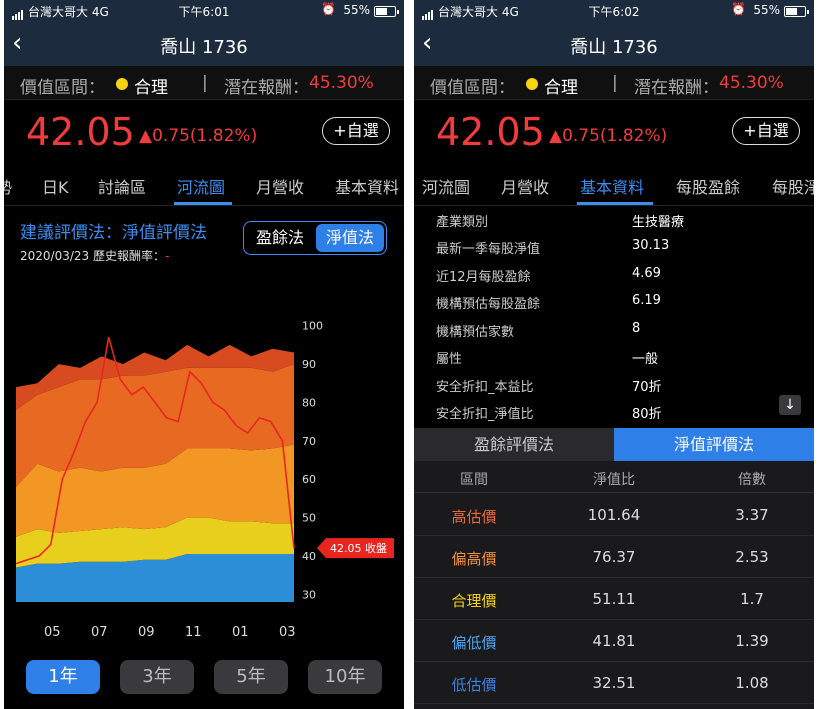 This screenshot has height=709, width=820. What do you see at coordinates (646, 300) in the screenshot?
I see `info-value: 6.19` at bounding box center [646, 300].